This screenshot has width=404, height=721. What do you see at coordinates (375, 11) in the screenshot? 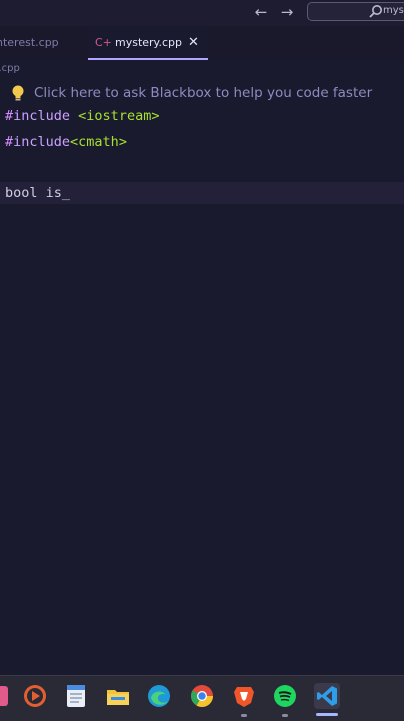
I see `search-icon` at bounding box center [375, 11].